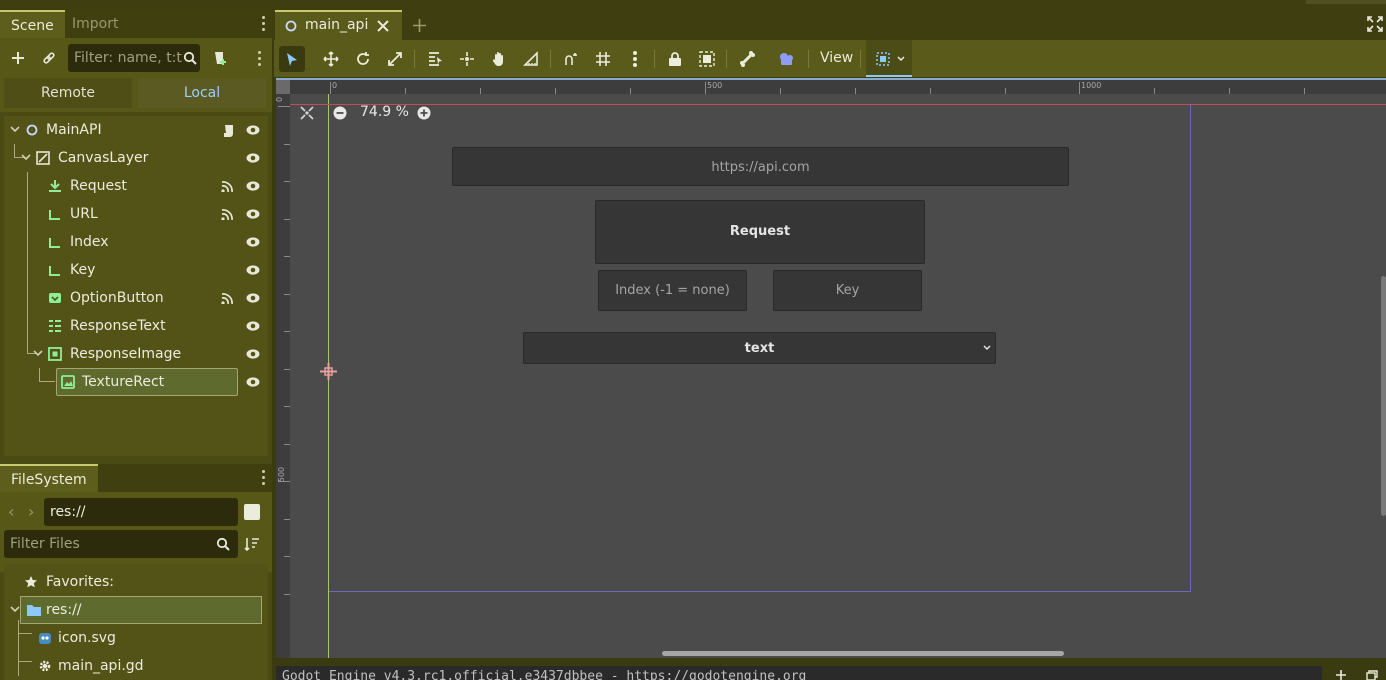  I want to click on canvas-layer-icon, so click(43, 158).